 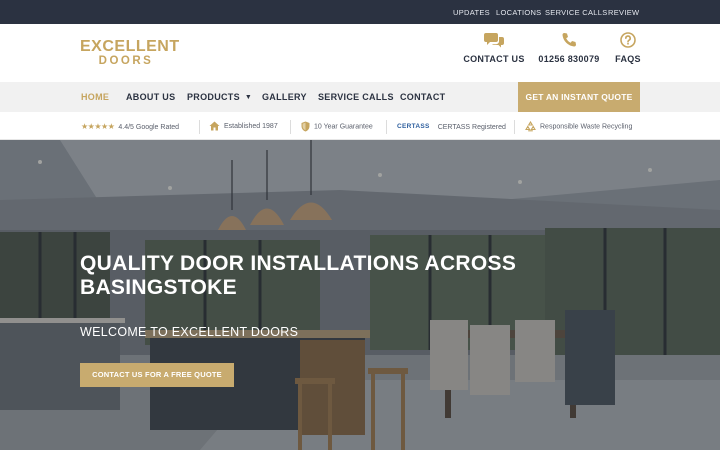 I want to click on nav-item-about-us: ABOUT US, so click(x=150, y=97).